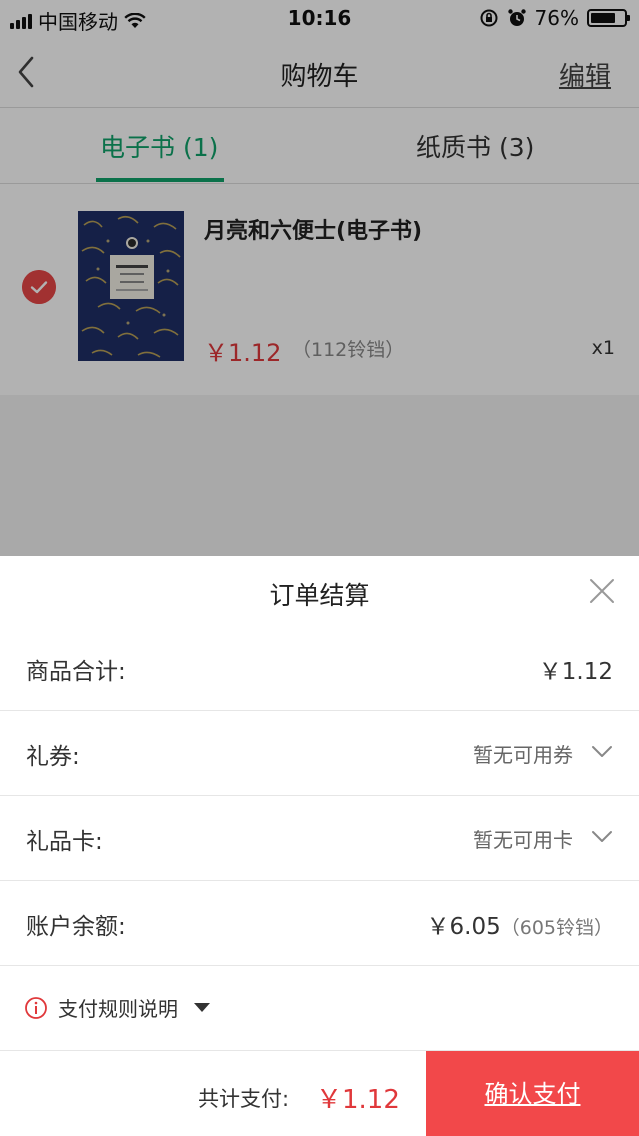 This screenshot has width=639, height=1136. I want to click on close-icon, so click(602, 591).